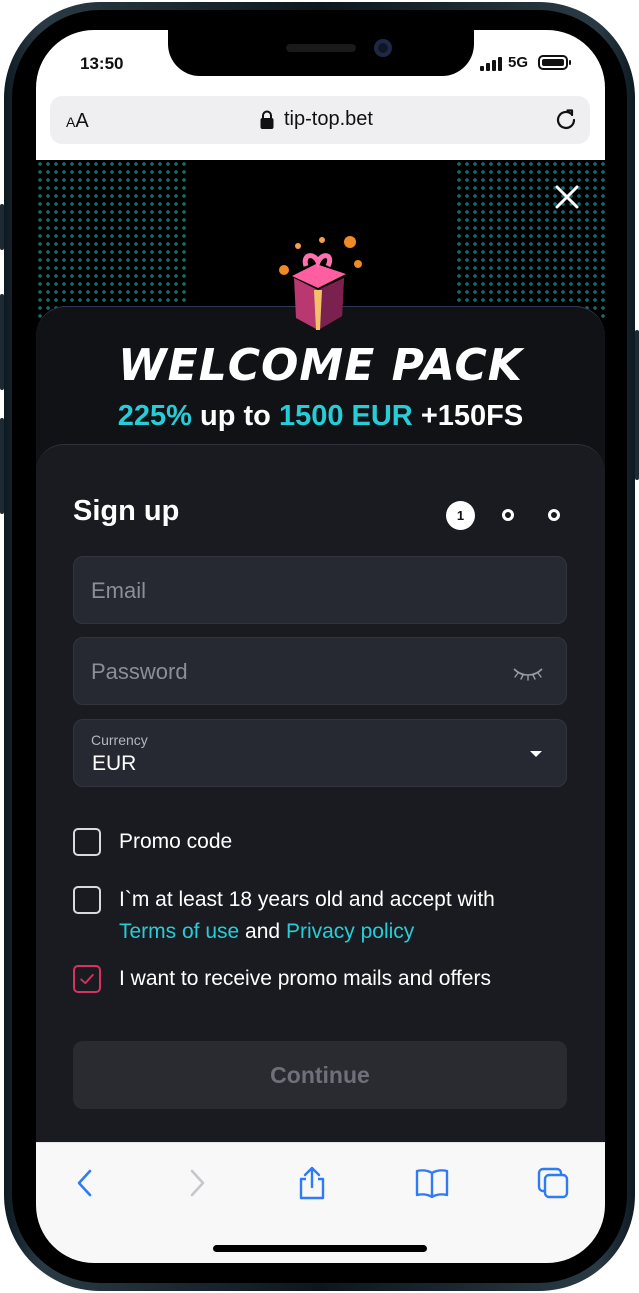 Image resolution: width=639 pixels, height=1293 pixels. What do you see at coordinates (86, 1183) in the screenshot?
I see `back-icon` at bounding box center [86, 1183].